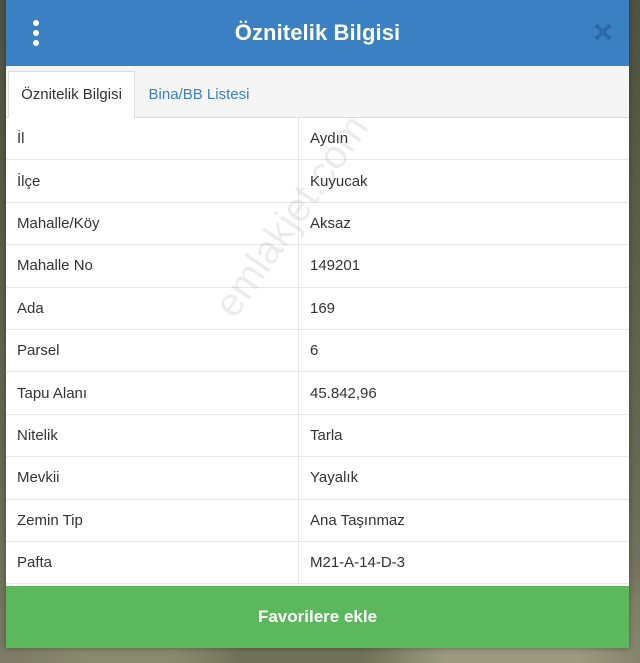 Image resolution: width=640 pixels, height=663 pixels. I want to click on close-icon, so click(603, 32).